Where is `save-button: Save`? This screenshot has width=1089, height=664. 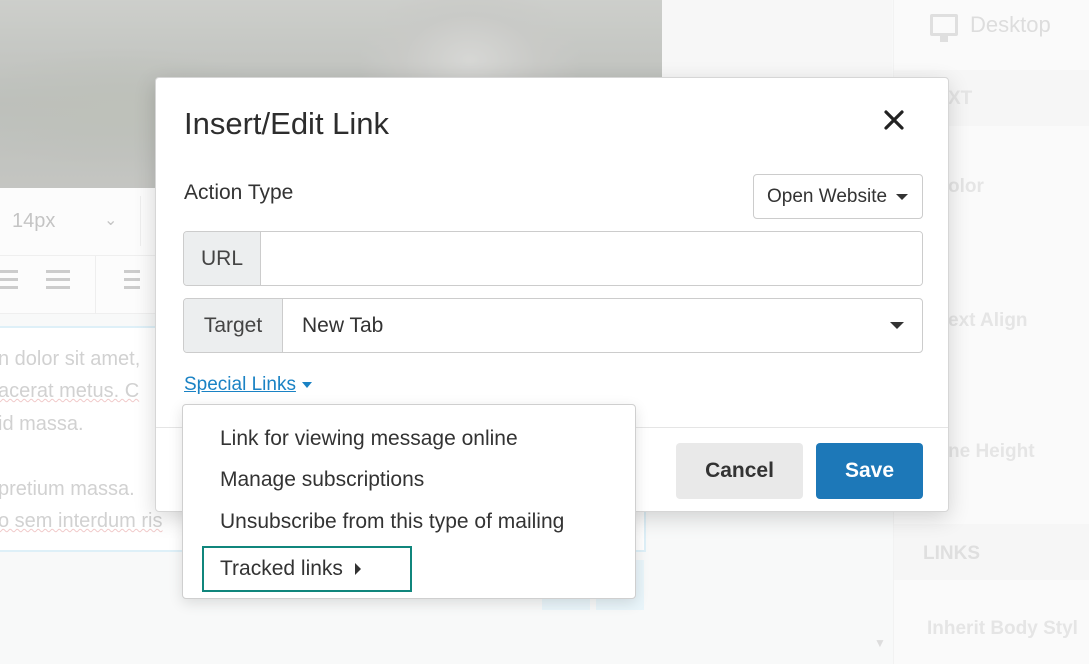 save-button: Save is located at coordinates (869, 471).